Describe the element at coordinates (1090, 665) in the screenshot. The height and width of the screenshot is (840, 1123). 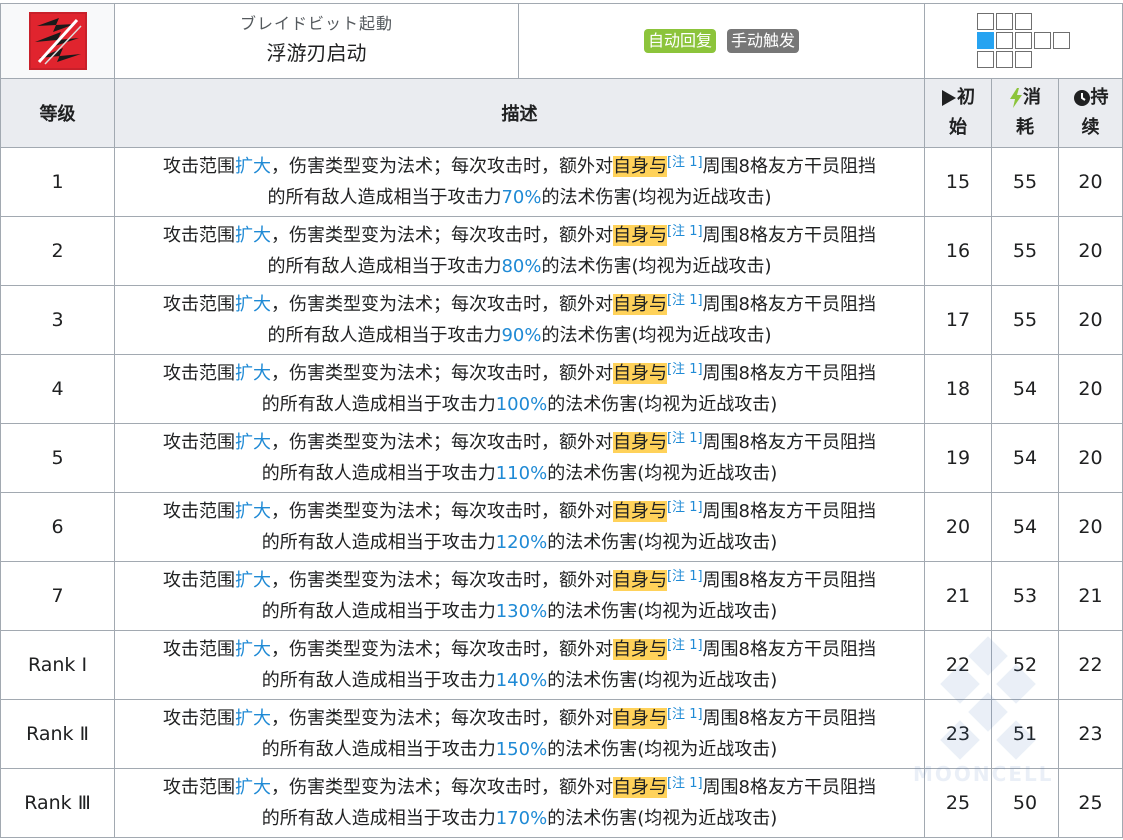
I see `duration-cell: 22` at that location.